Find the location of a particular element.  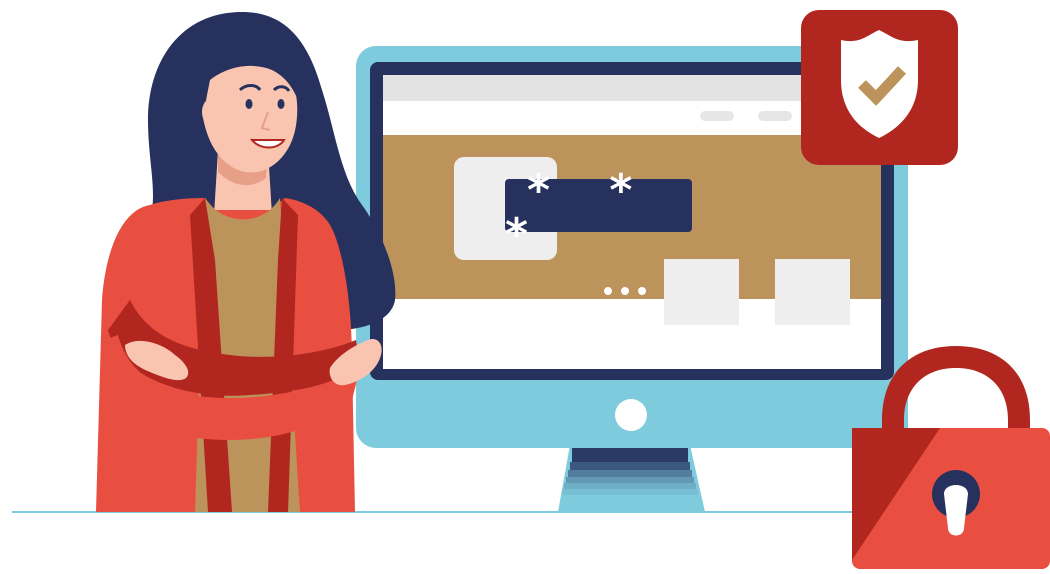

monitor-power-button is located at coordinates (631, 415).